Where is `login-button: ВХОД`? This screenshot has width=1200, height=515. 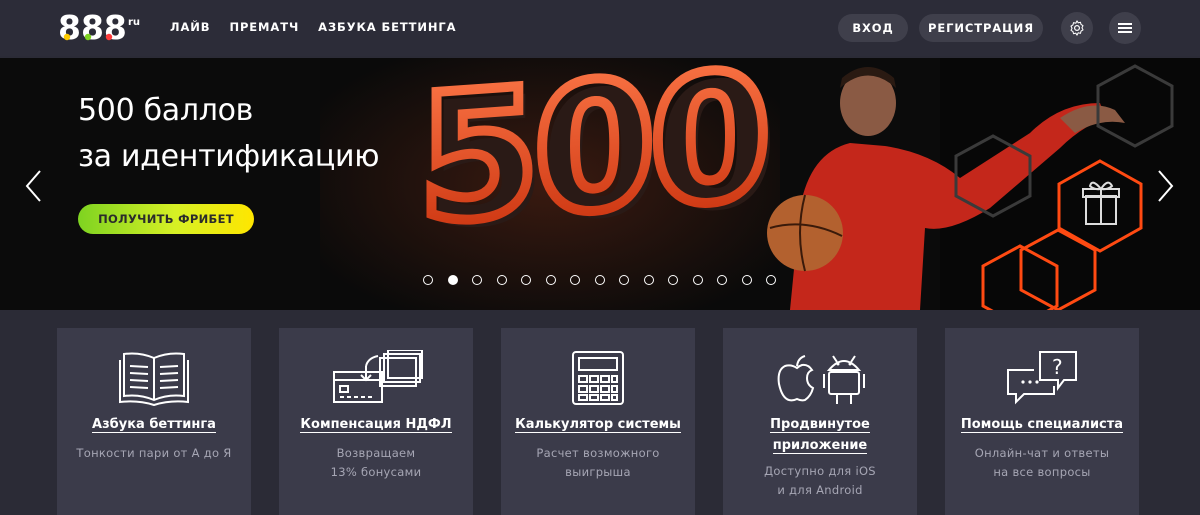 login-button: ВХОД is located at coordinates (873, 28).